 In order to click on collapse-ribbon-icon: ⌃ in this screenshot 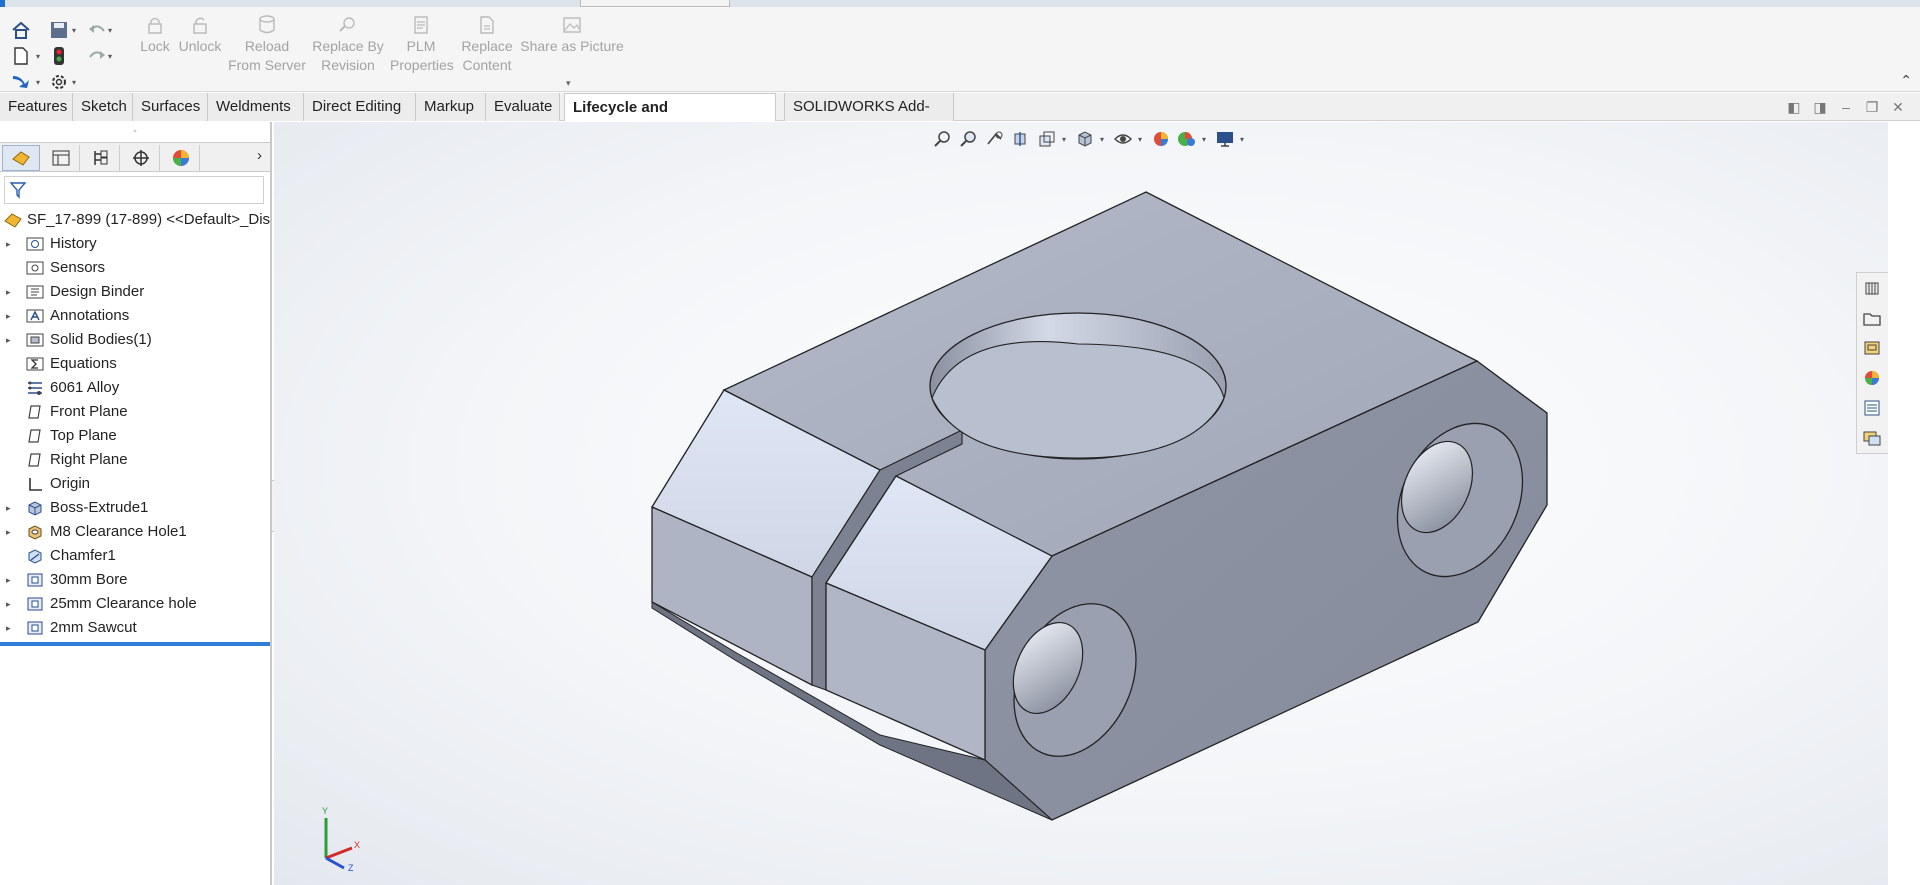, I will do `click(1906, 80)`.